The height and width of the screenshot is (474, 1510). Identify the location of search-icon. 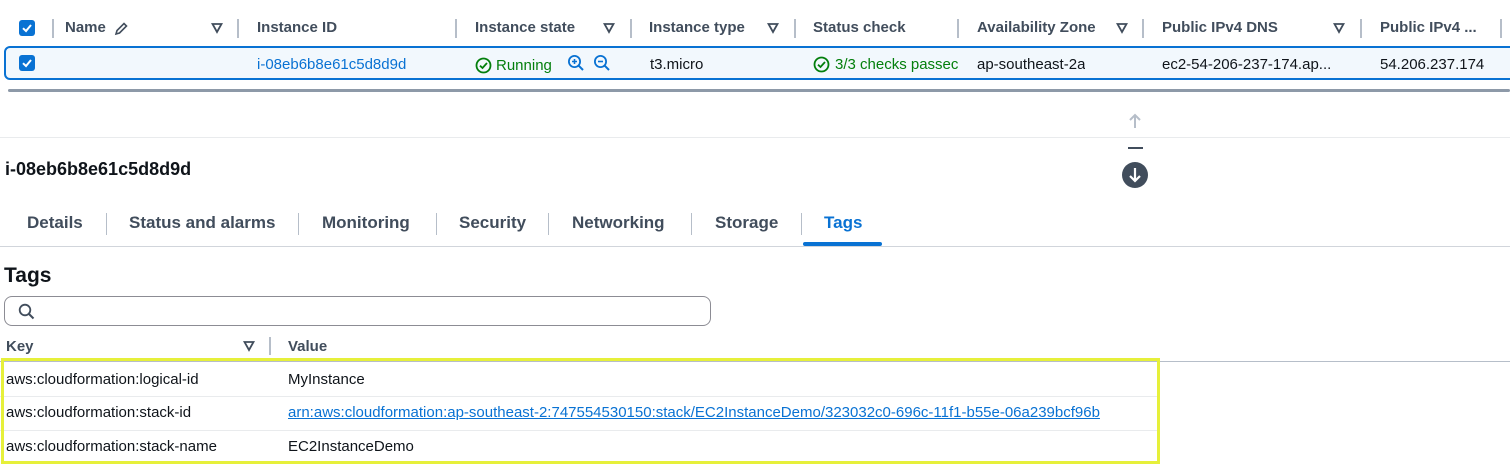
(26, 311).